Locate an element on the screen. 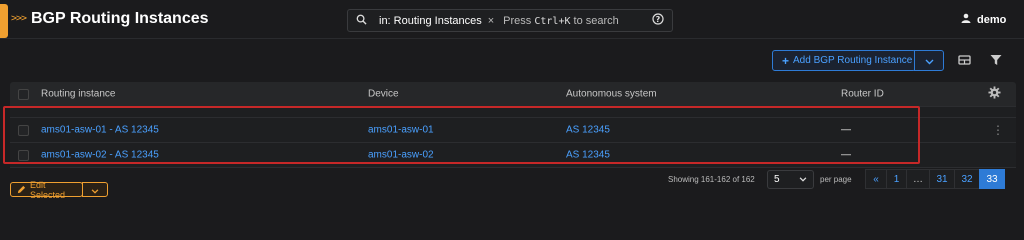  plus-icon: + is located at coordinates (786, 60).